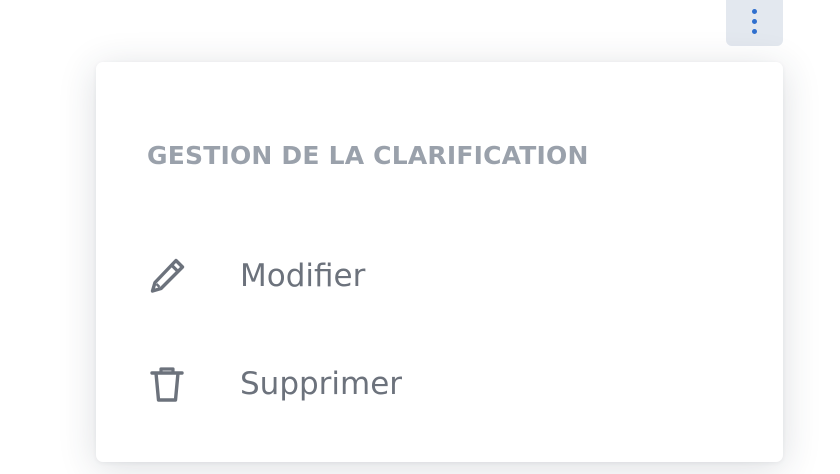 The width and height of the screenshot is (840, 474). I want to click on menu-section-heading: GESTION DE LA CLARIFICATION, so click(368, 155).